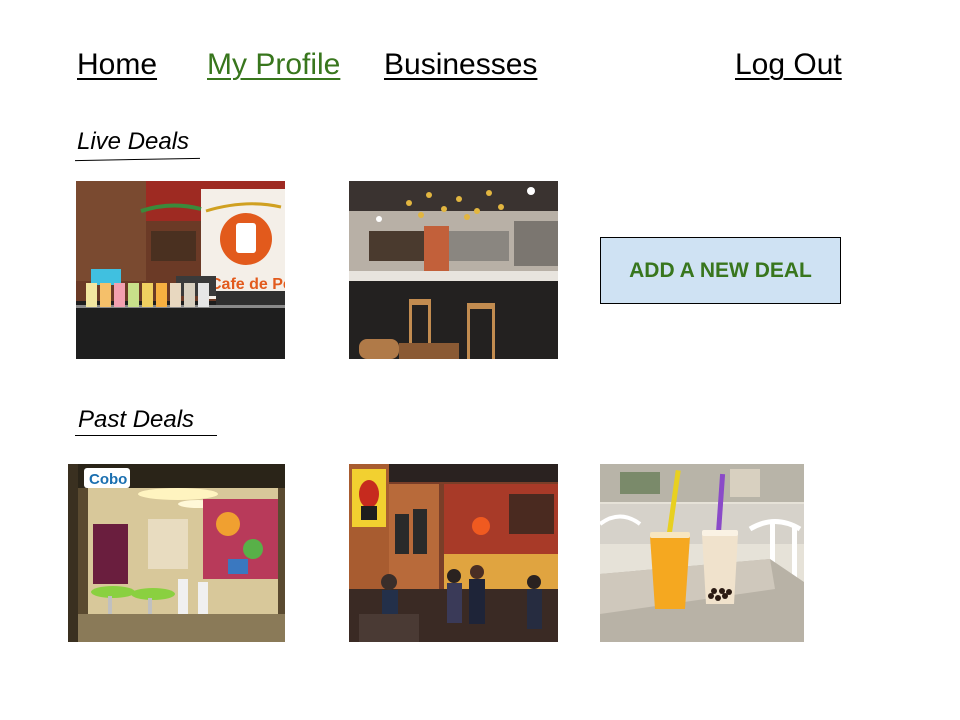  I want to click on bubble-tea-cups-photo, so click(702, 553).